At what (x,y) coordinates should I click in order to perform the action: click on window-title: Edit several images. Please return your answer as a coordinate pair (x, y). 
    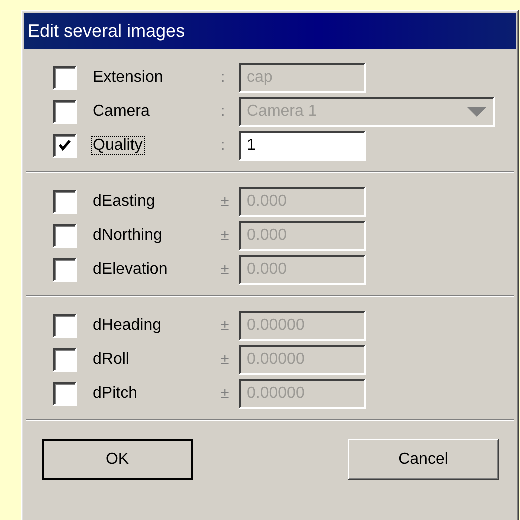
    Looking at the image, I should click on (270, 31).